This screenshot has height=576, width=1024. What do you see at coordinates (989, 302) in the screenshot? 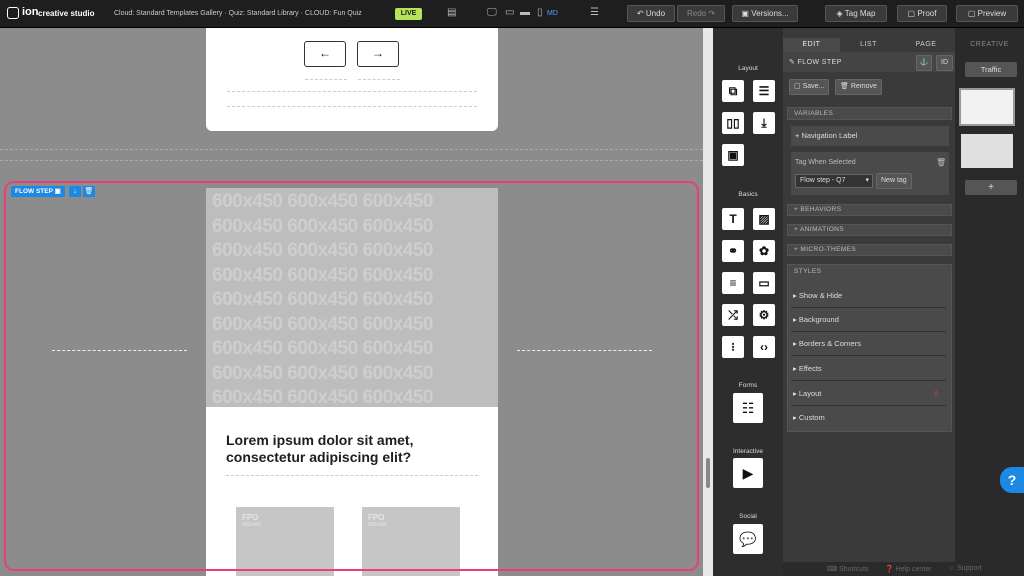
I see `creative-panel: CREATIVE Traffic +` at bounding box center [989, 302].